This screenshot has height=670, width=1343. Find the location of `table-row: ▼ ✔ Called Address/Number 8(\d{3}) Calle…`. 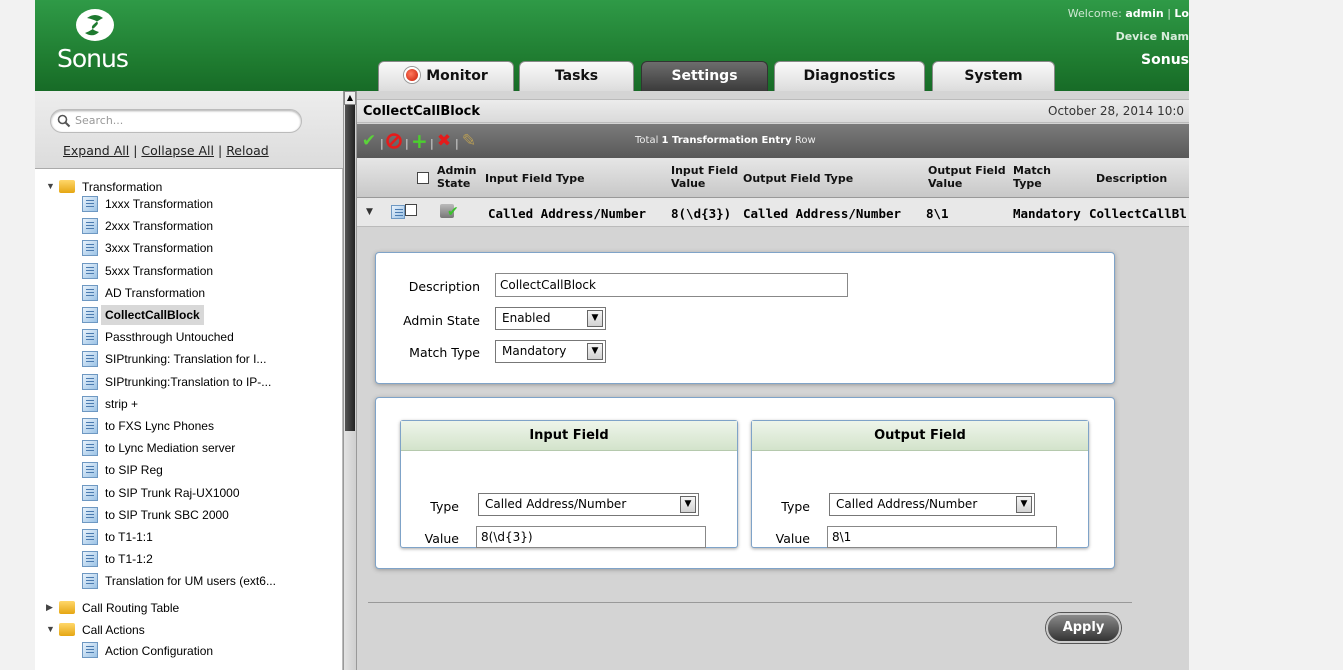

table-row: ▼ ✔ Called Address/Number 8(\d{3}) Calle… is located at coordinates (773, 212).